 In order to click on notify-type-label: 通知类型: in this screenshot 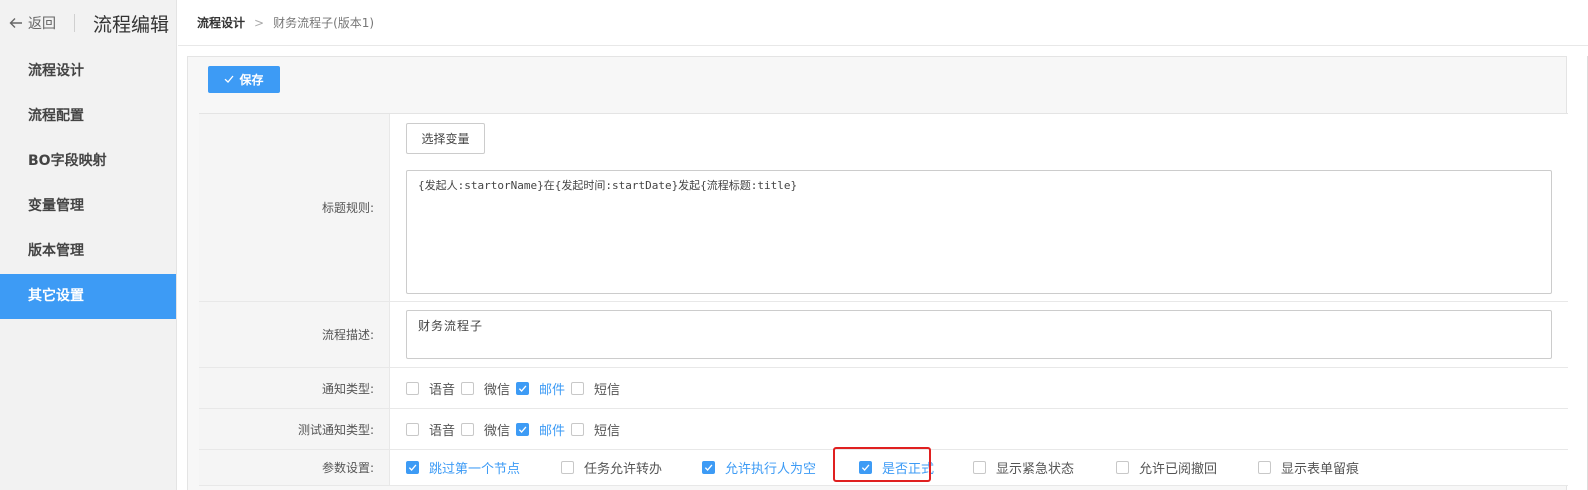, I will do `click(294, 388)`.